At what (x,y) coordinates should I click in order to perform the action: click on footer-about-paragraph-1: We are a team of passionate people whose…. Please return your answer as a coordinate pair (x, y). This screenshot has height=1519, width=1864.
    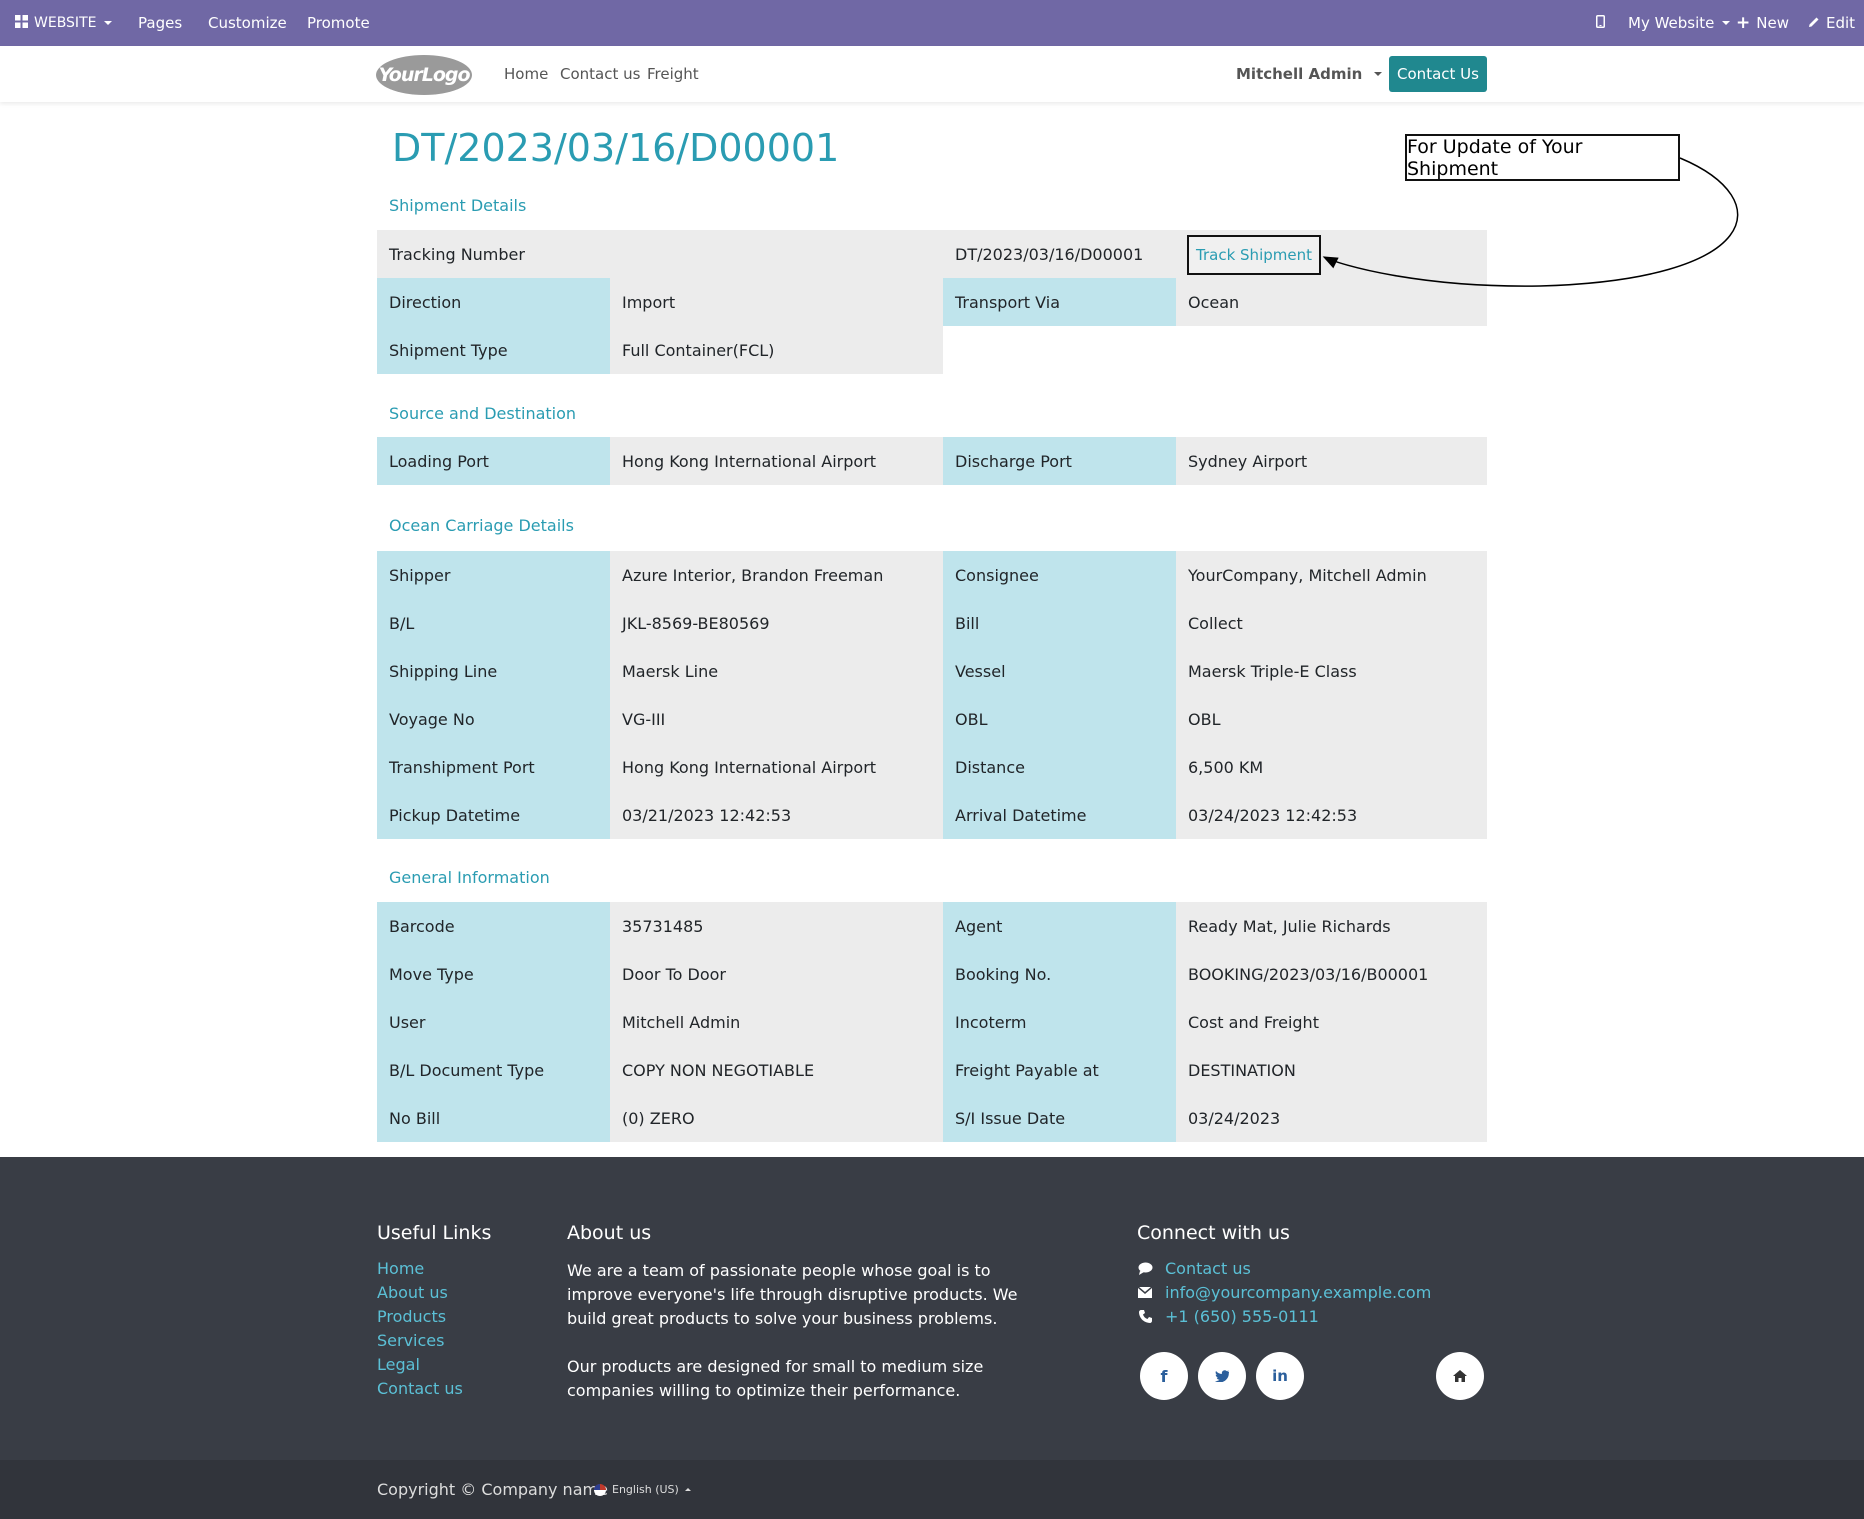
    Looking at the image, I should click on (792, 1294).